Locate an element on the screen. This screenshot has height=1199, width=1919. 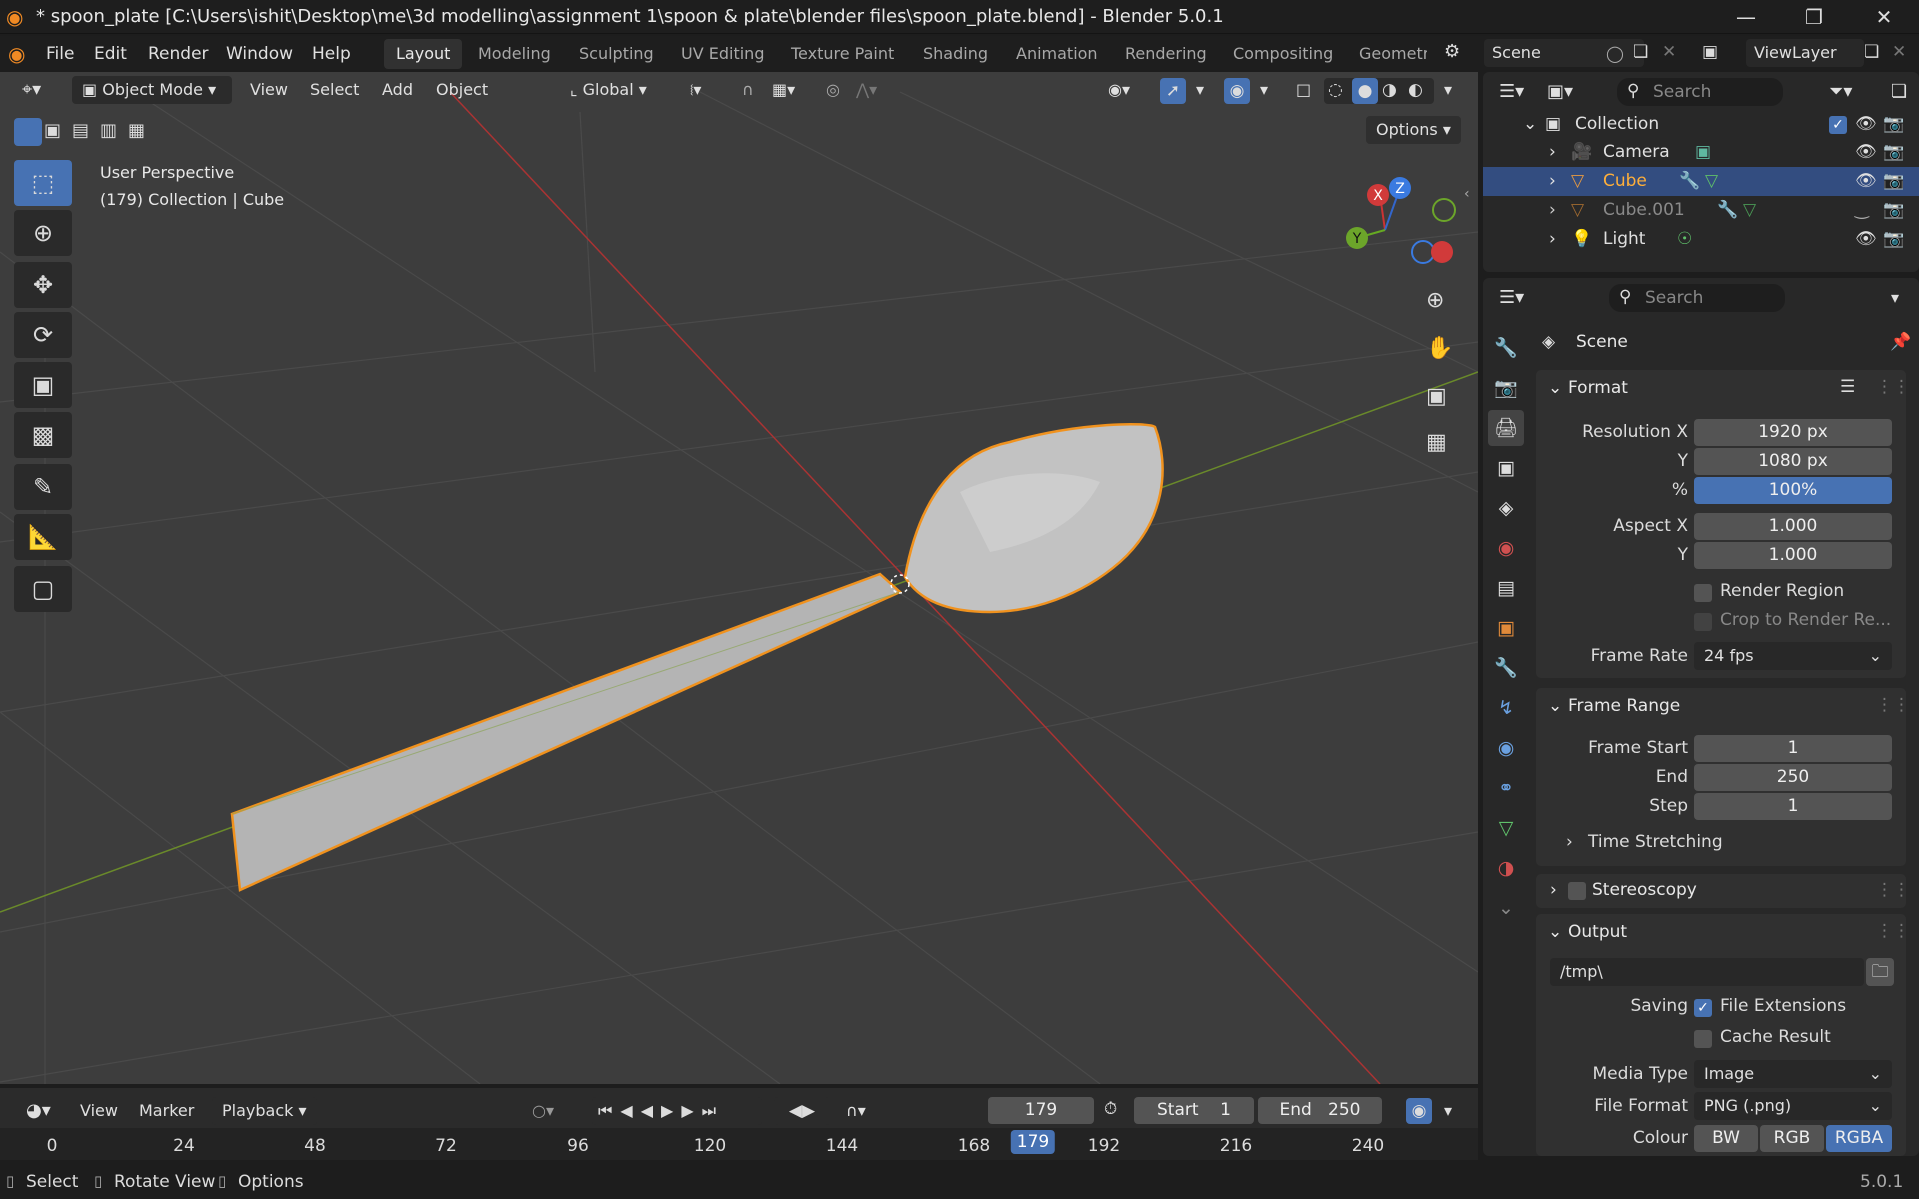
frame-rate-dropdown: 24 fps ⌄ is located at coordinates (1793, 656).